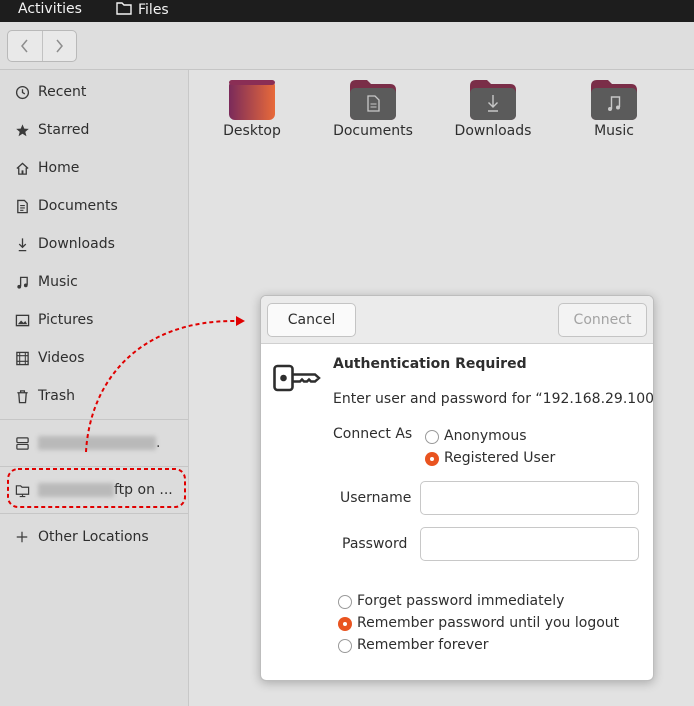  I want to click on activities-button: Activities, so click(50, 9).